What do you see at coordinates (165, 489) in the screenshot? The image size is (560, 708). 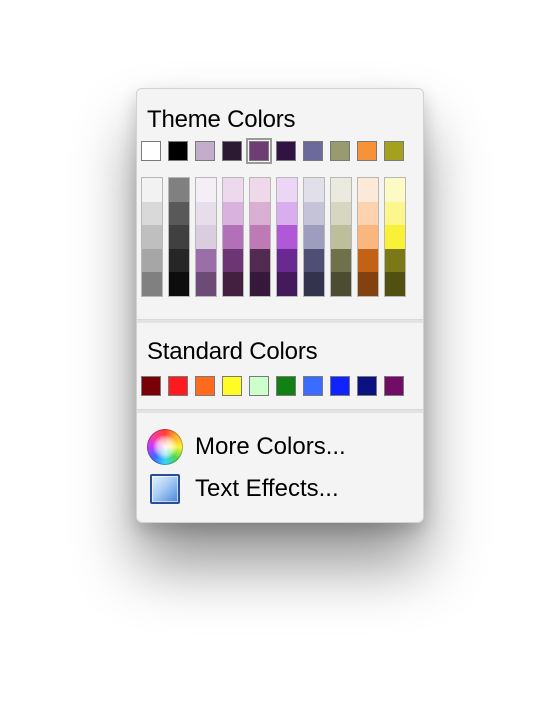 I see `text-effects-icon` at bounding box center [165, 489].